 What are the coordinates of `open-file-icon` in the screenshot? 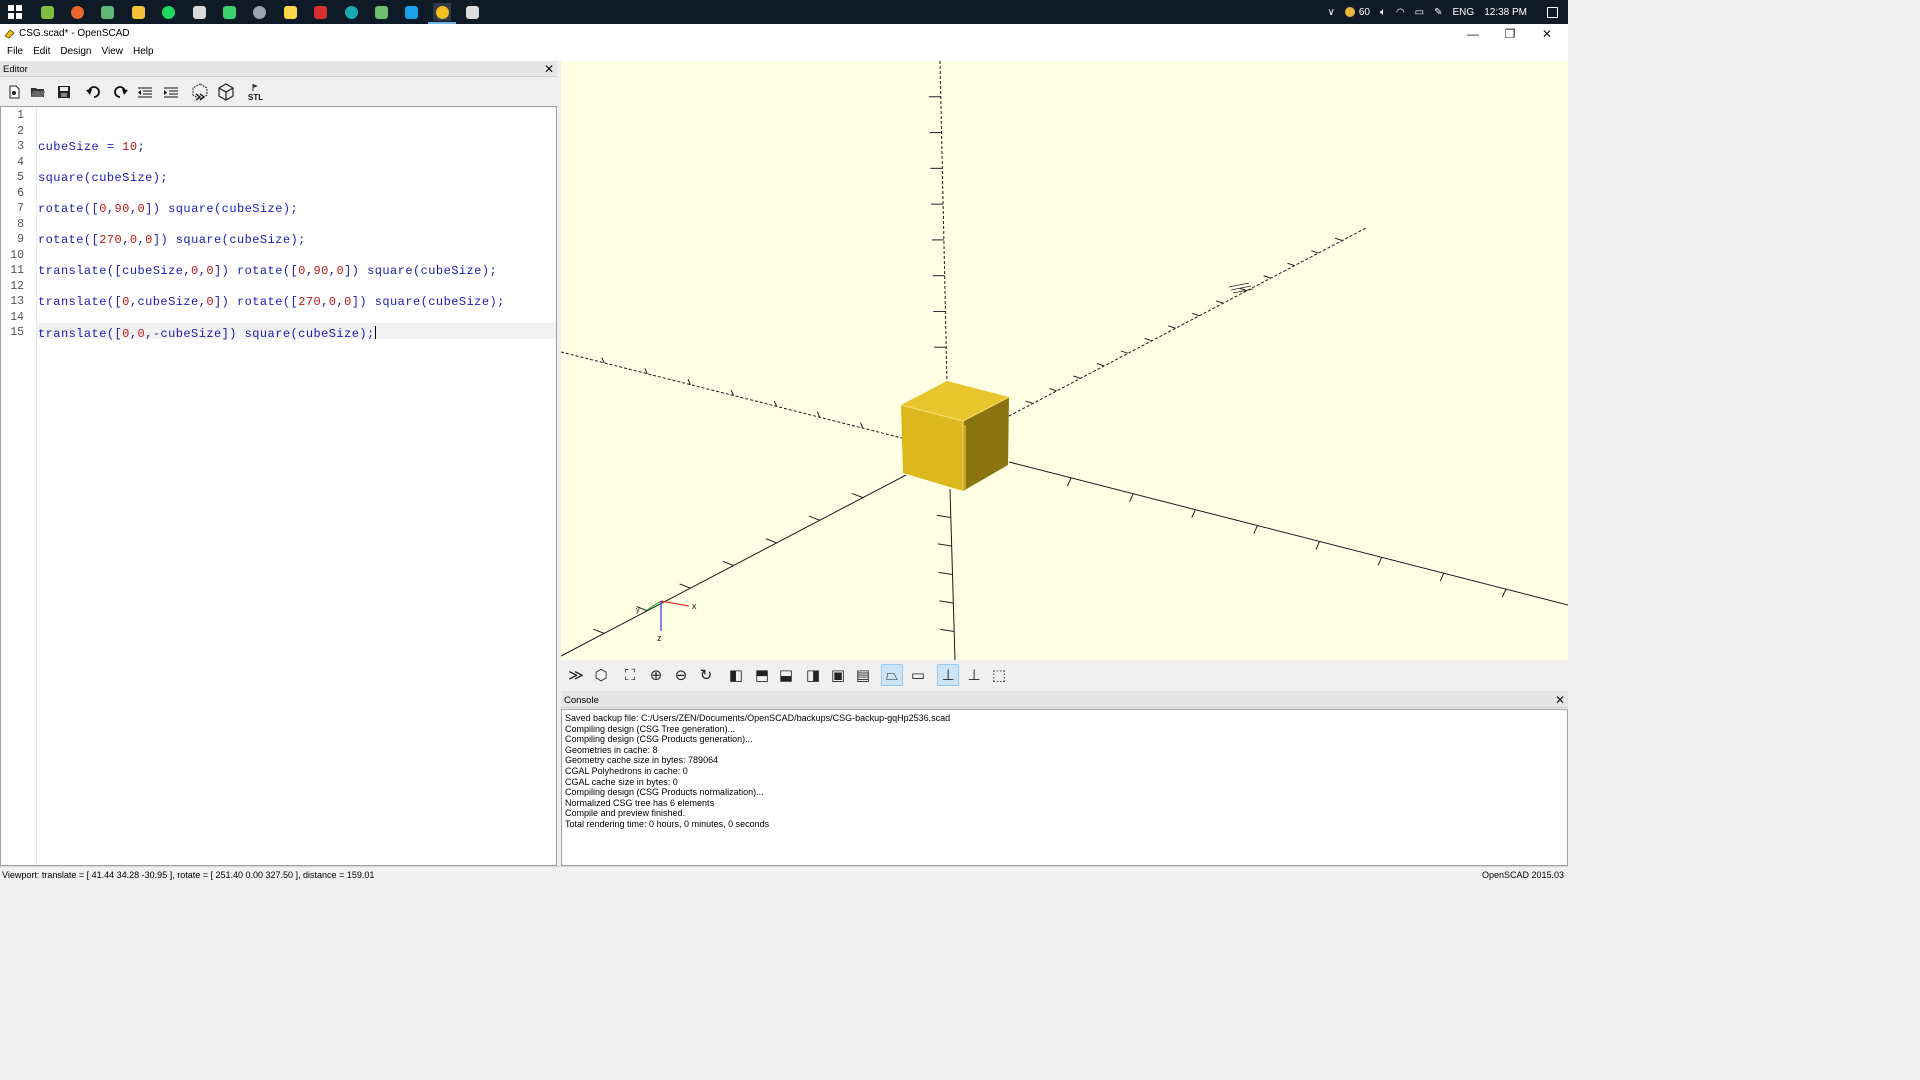 It's located at (38, 92).